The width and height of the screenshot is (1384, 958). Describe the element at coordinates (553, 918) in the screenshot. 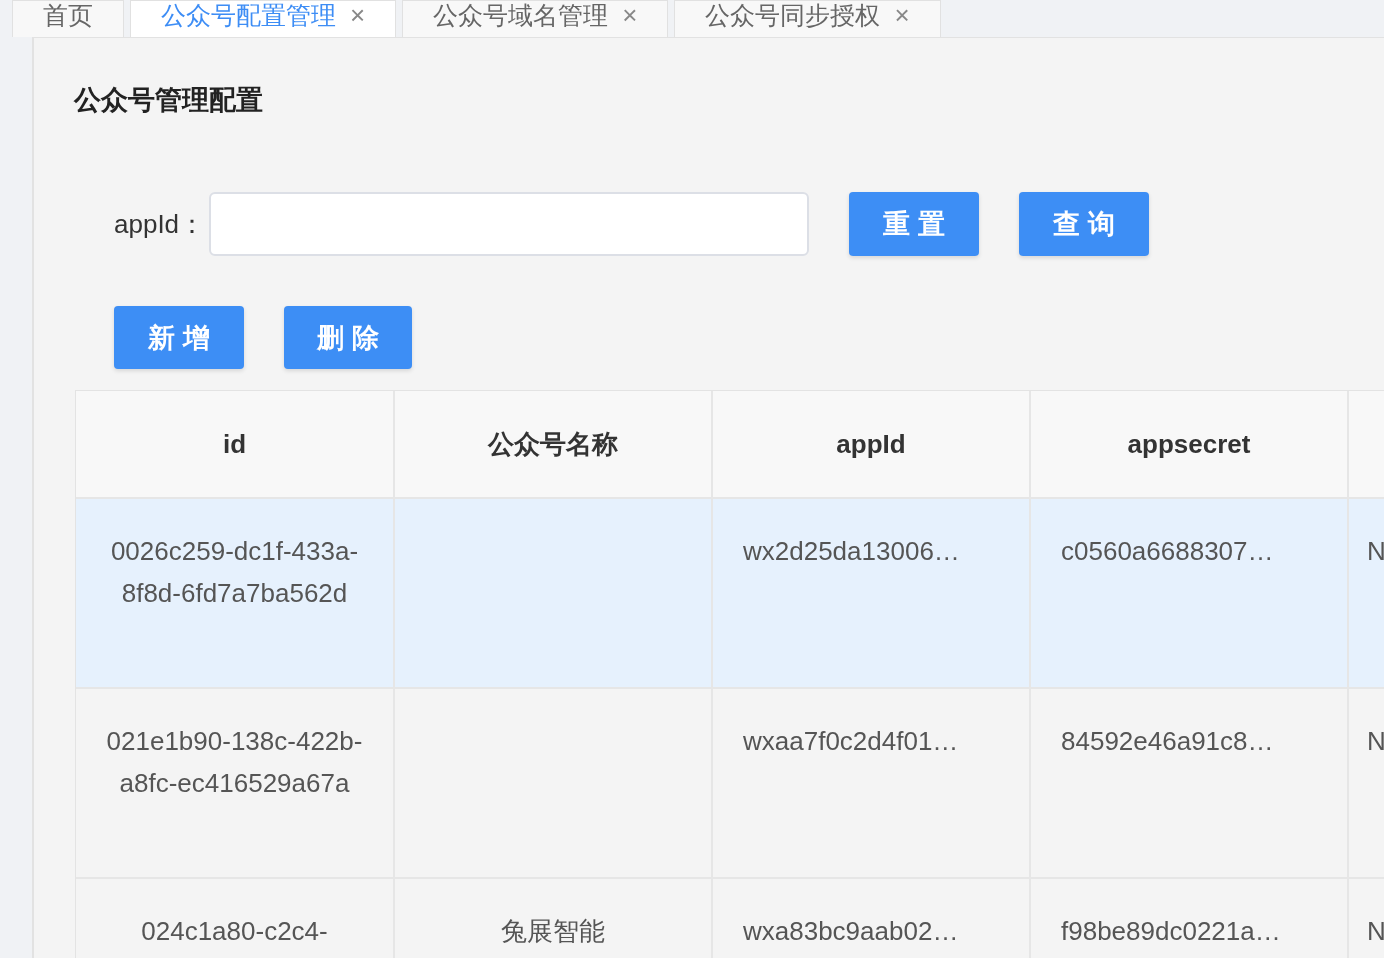

I see `table-cell: 兔展智能` at that location.